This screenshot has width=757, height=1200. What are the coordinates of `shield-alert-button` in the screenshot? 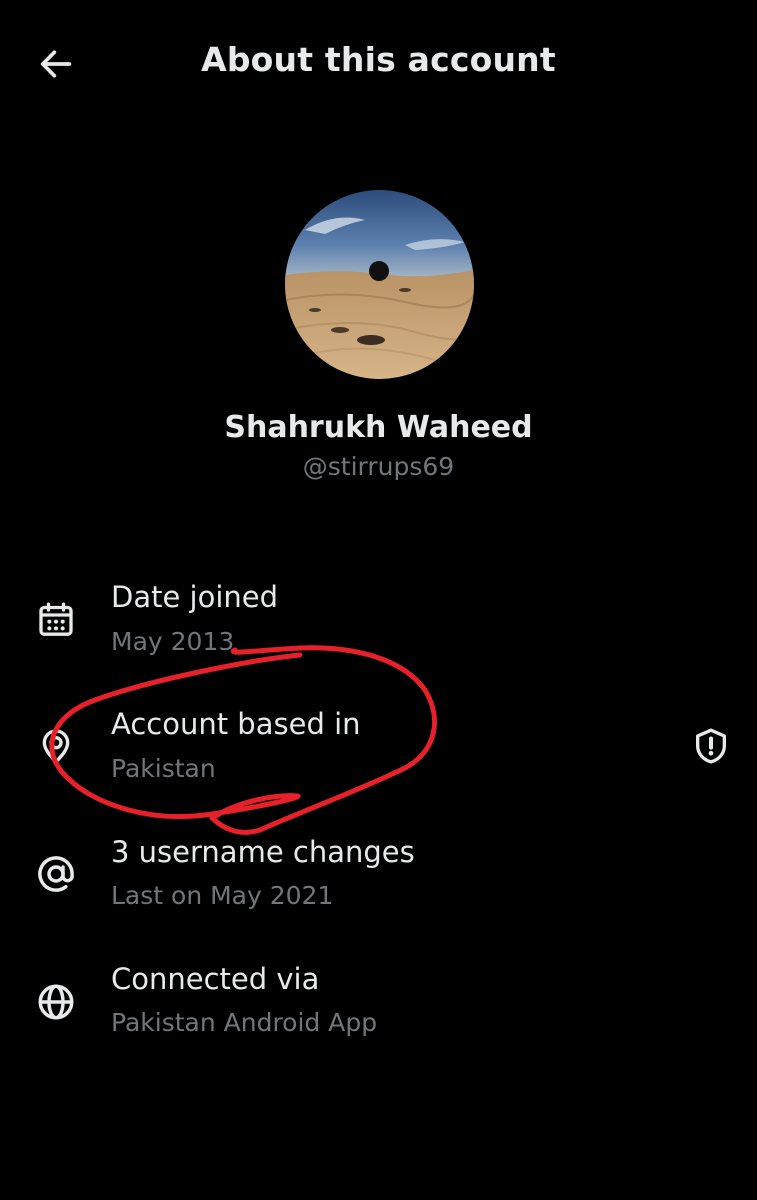 It's located at (711, 746).